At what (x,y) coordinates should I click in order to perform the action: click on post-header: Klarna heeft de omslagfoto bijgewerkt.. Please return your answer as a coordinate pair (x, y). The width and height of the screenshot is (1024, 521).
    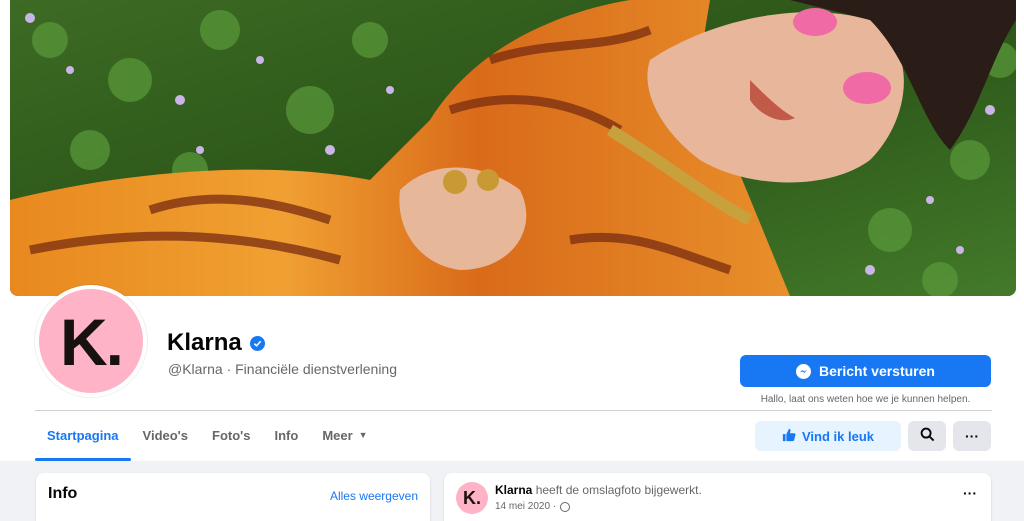
    Looking at the image, I should click on (598, 490).